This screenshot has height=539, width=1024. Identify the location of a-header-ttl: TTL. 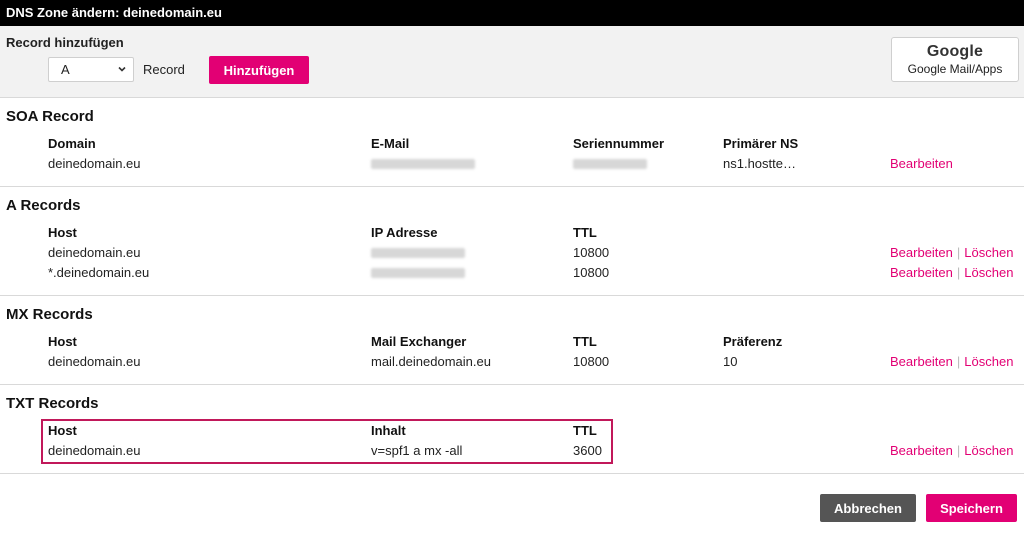
(585, 232).